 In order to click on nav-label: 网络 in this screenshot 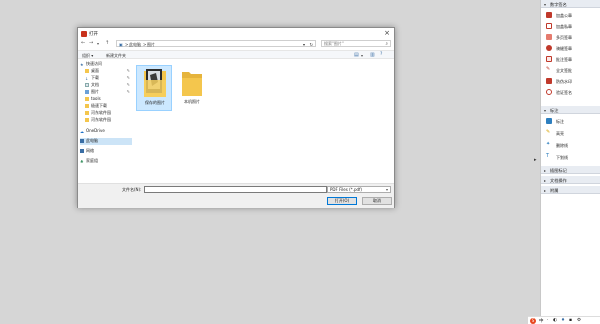, I will do `click(90, 150)`.